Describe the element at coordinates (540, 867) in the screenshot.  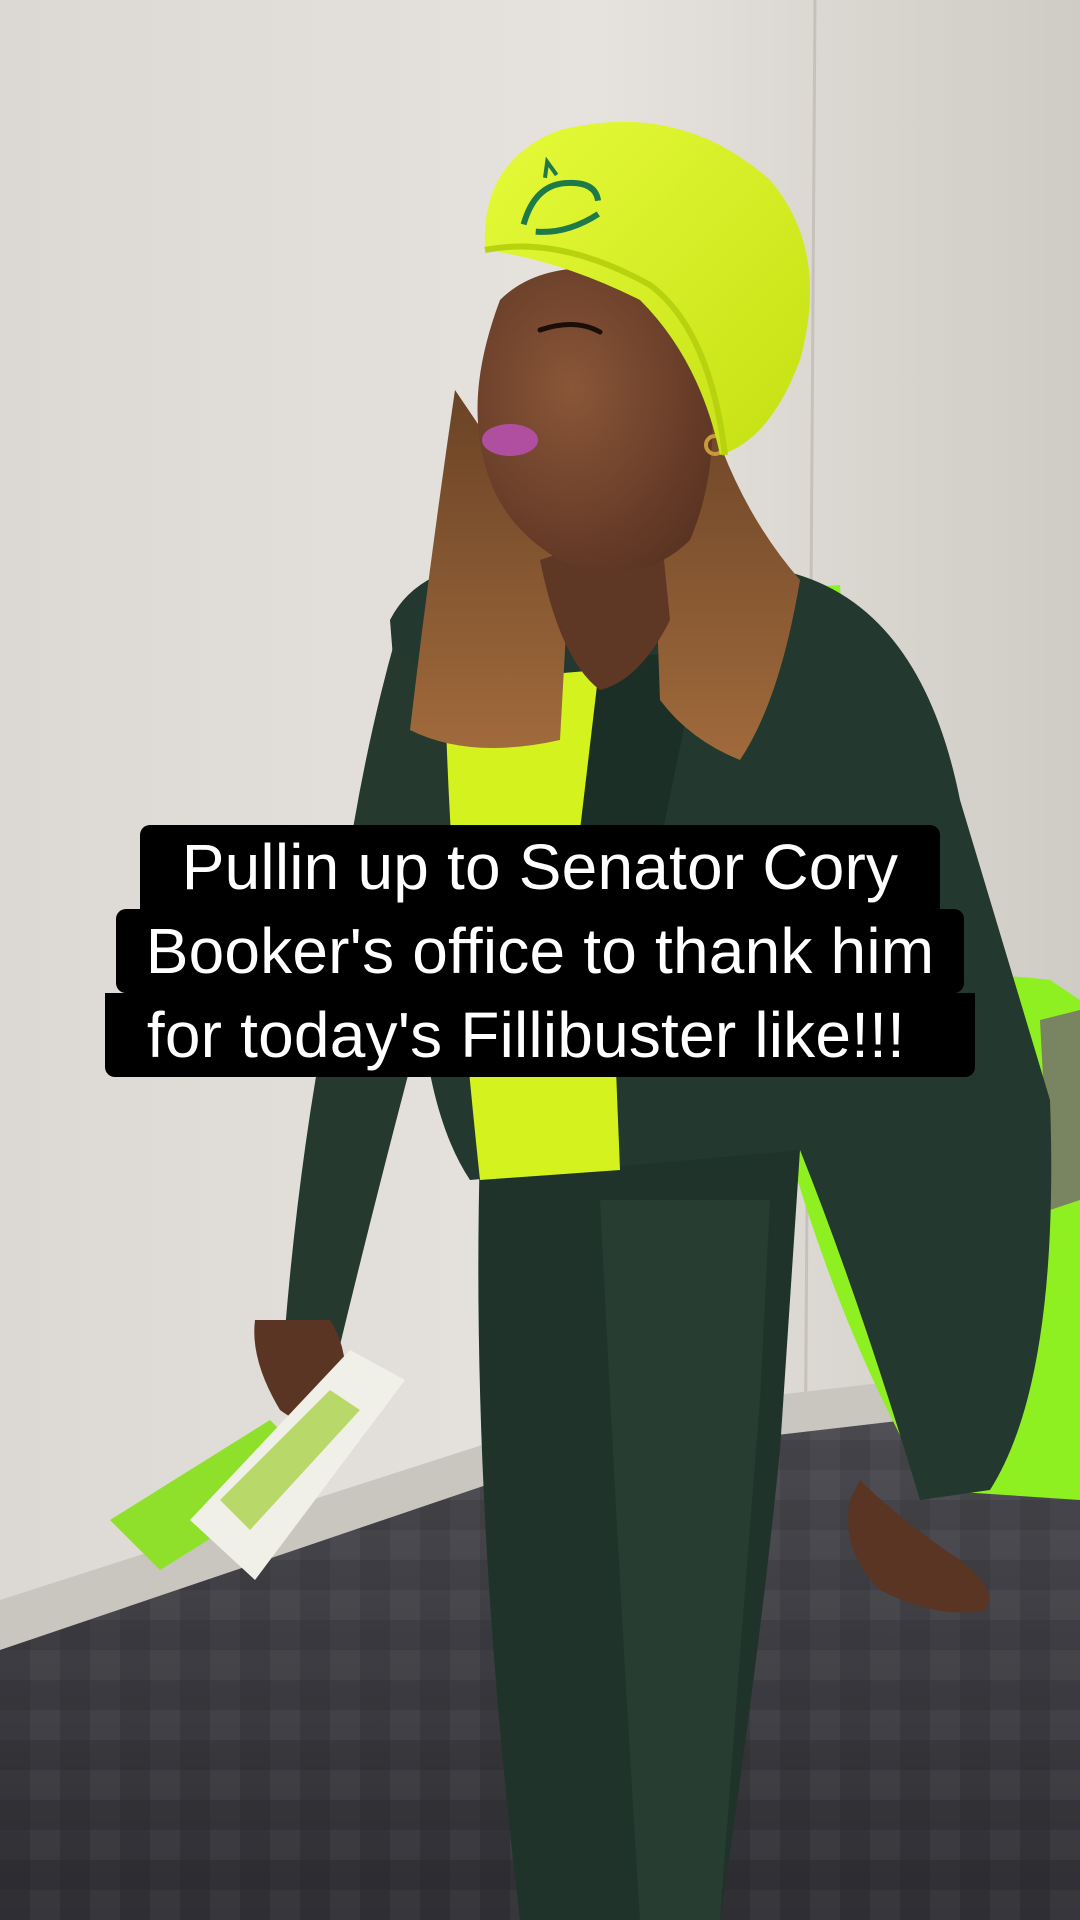
I see `caption-line-1: Pullin up to Senator Cory` at that location.